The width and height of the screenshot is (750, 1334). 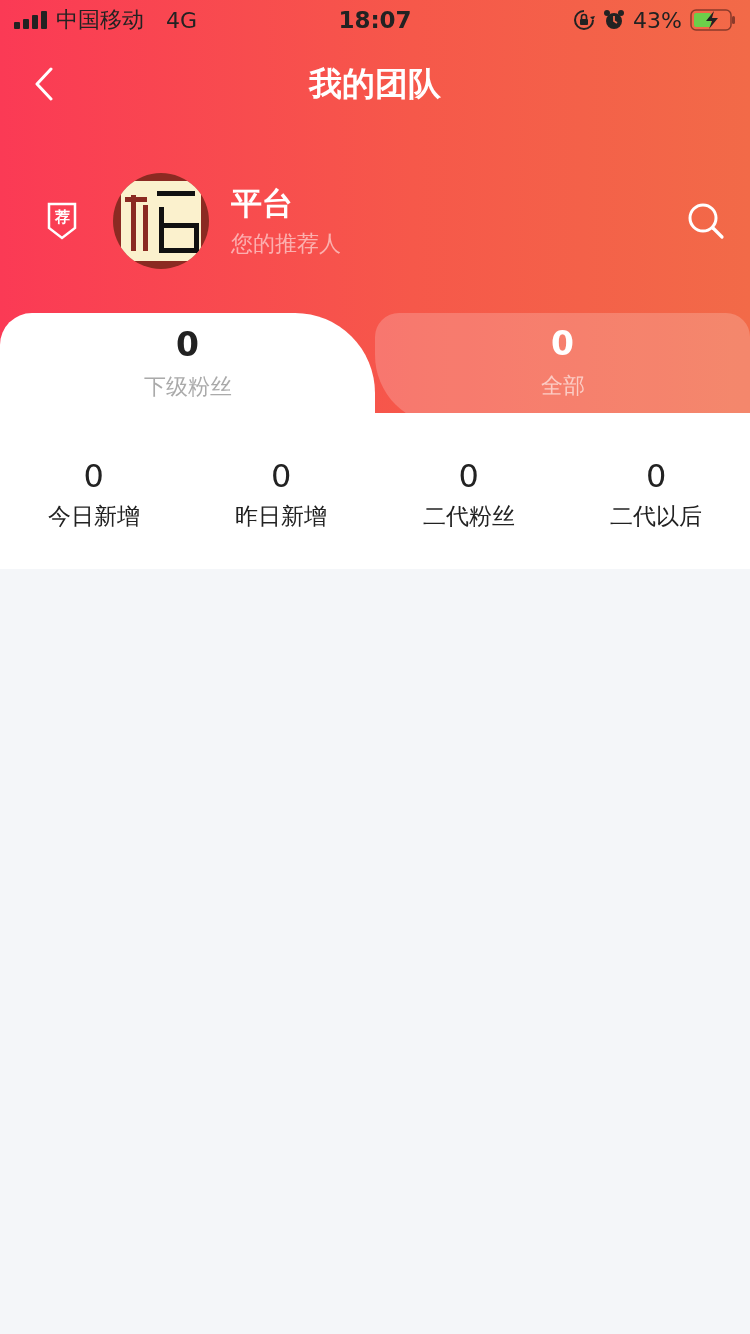 What do you see at coordinates (614, 20) in the screenshot?
I see `alarm-icon` at bounding box center [614, 20].